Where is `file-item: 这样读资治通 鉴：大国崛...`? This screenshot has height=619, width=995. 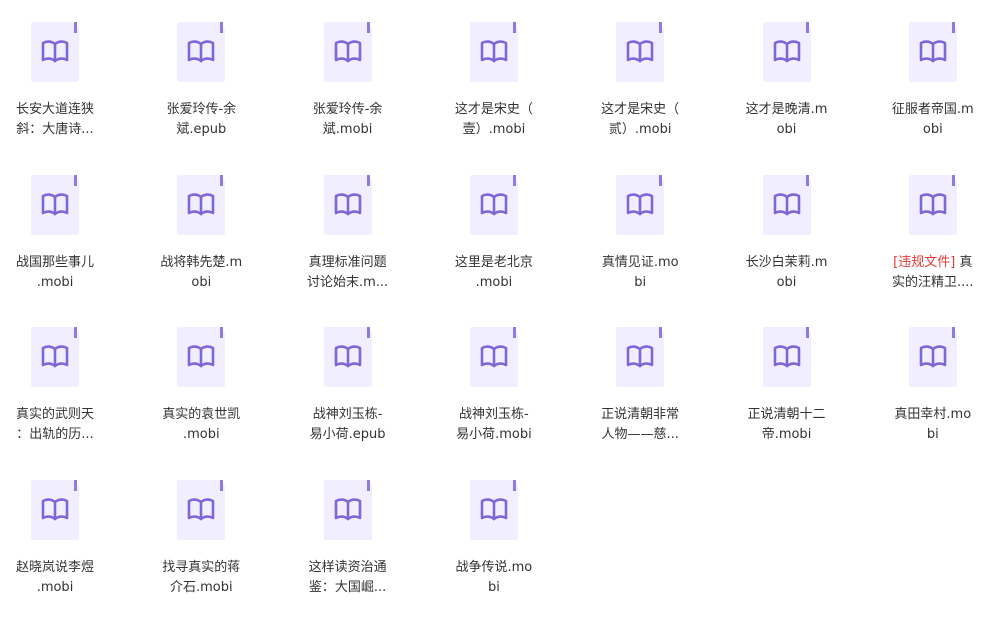
file-item: 这样读资治通 鉴：大国崛... is located at coordinates (366, 533).